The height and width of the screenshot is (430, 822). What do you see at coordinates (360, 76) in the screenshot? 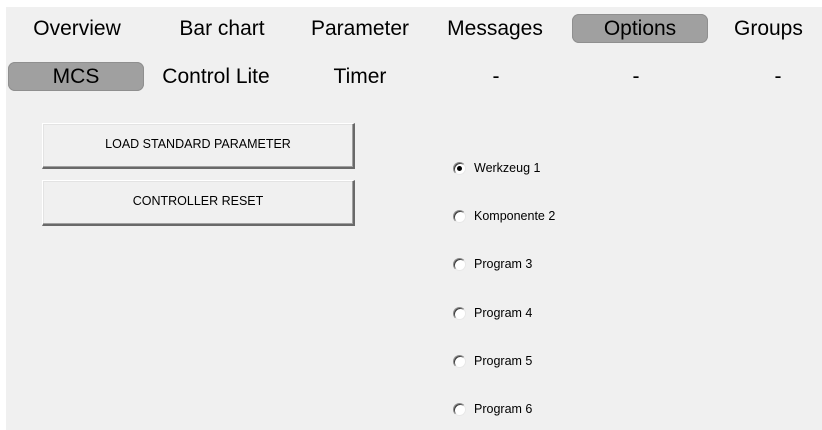
I see `tab-timer: Timer` at bounding box center [360, 76].